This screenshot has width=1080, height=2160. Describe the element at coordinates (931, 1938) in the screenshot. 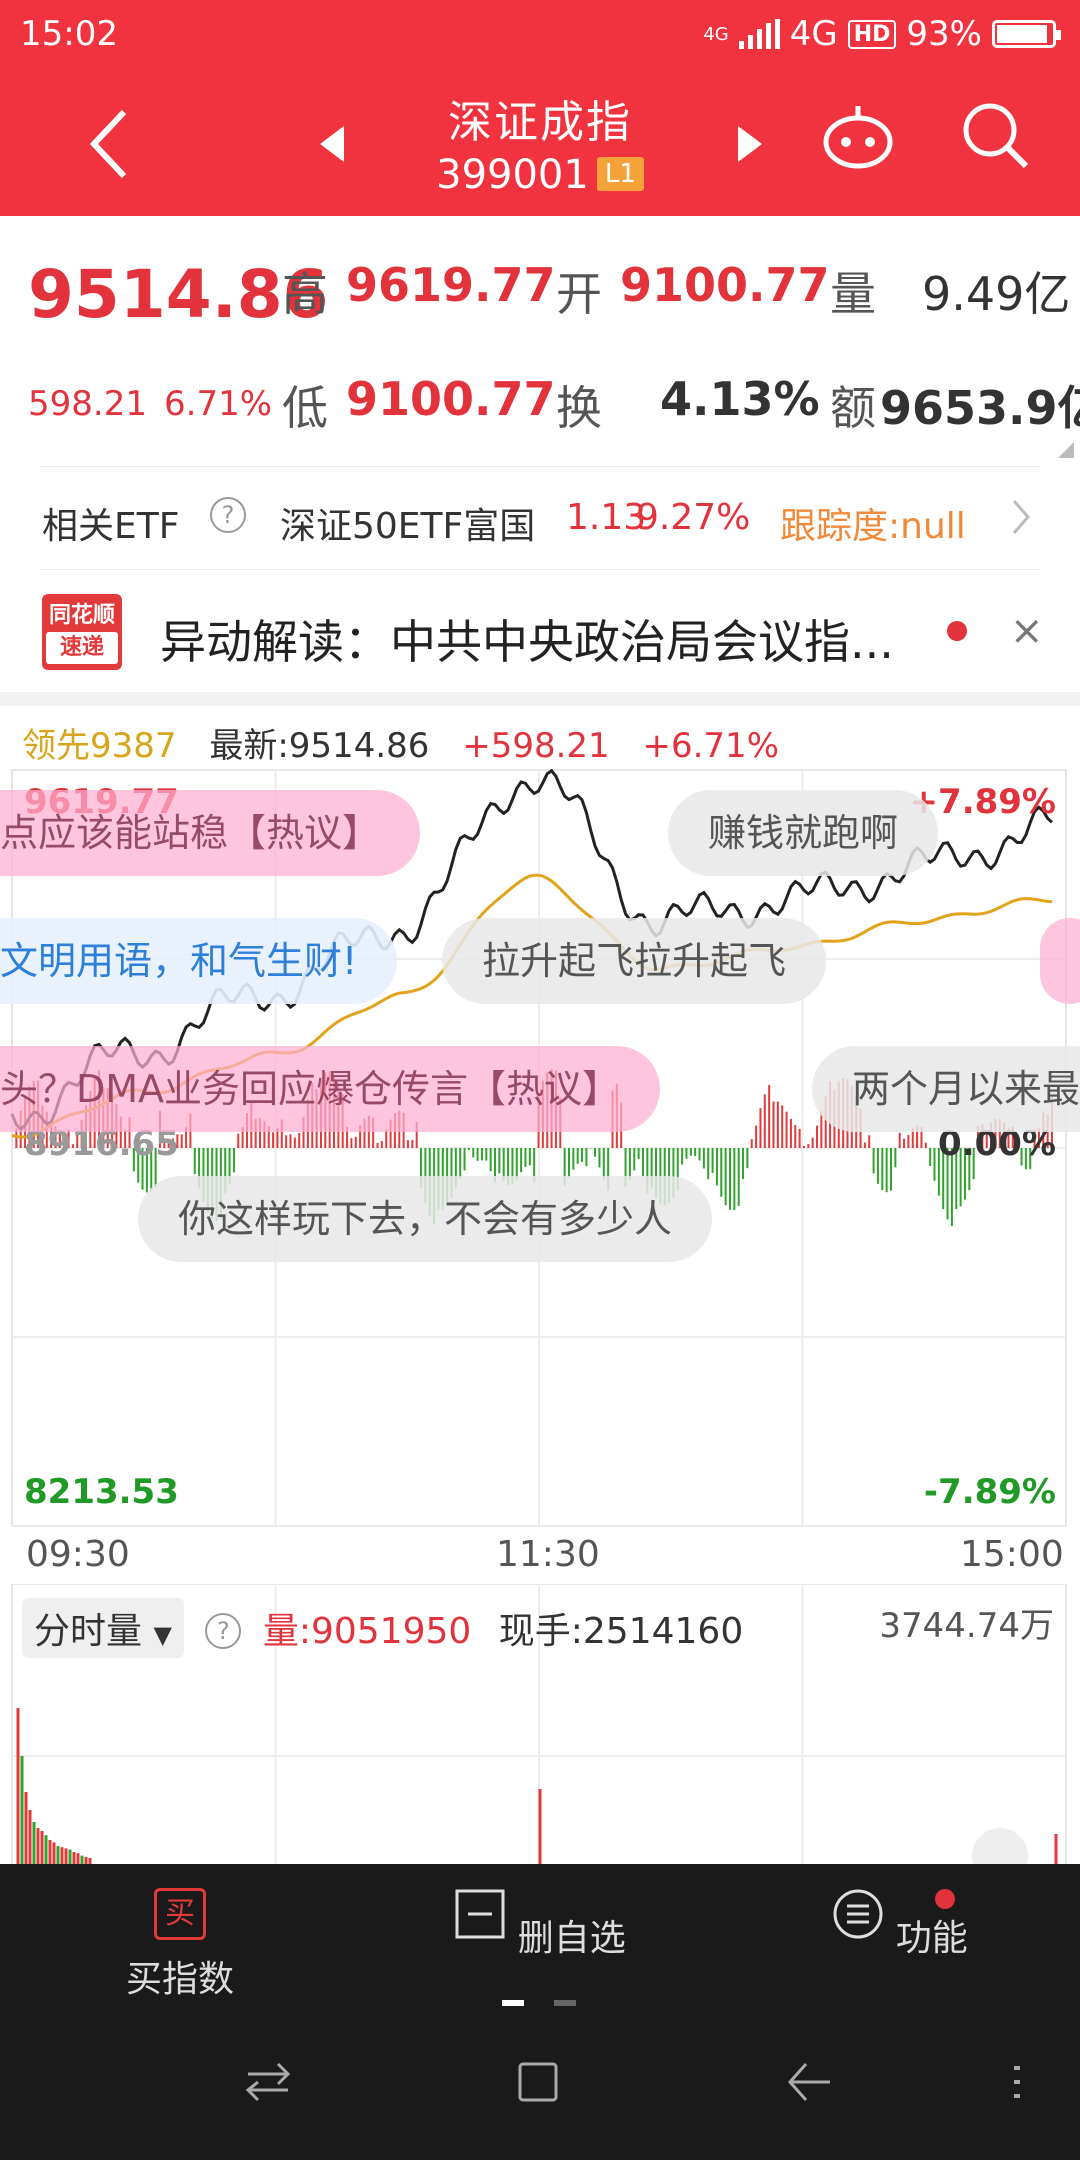

I see `function-label: 功能` at that location.